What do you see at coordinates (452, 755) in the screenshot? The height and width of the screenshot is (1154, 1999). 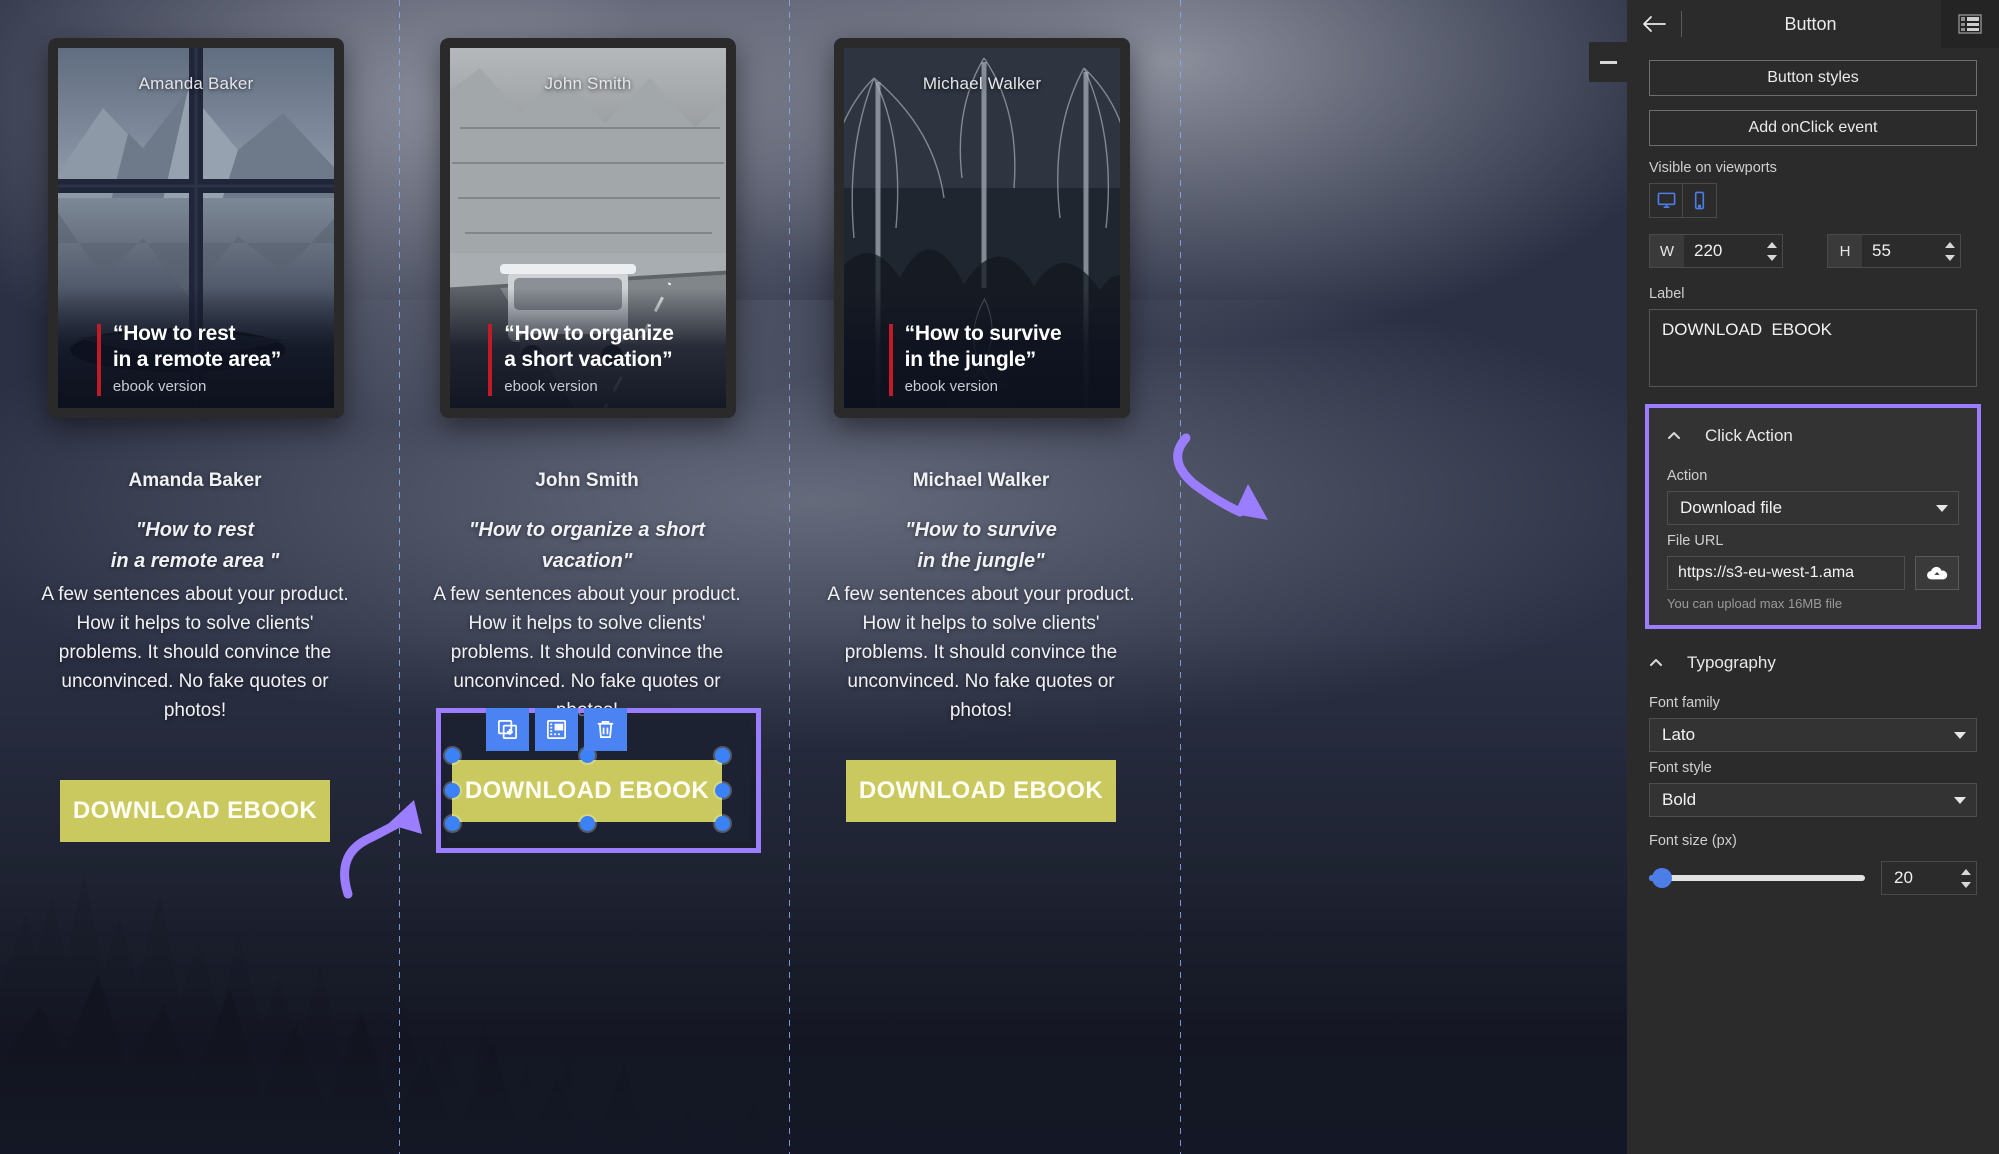 I see `resize-handle-nw` at bounding box center [452, 755].